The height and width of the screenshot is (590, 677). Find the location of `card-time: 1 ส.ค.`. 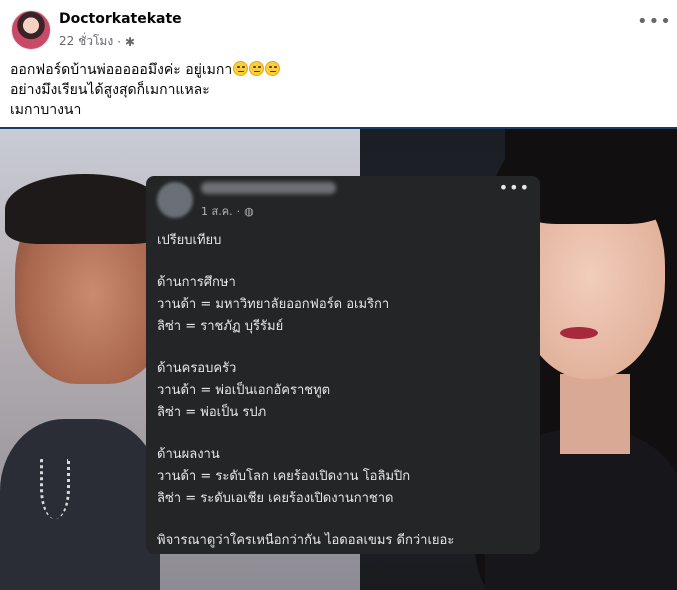

card-time: 1 ส.ค. is located at coordinates (217, 211).